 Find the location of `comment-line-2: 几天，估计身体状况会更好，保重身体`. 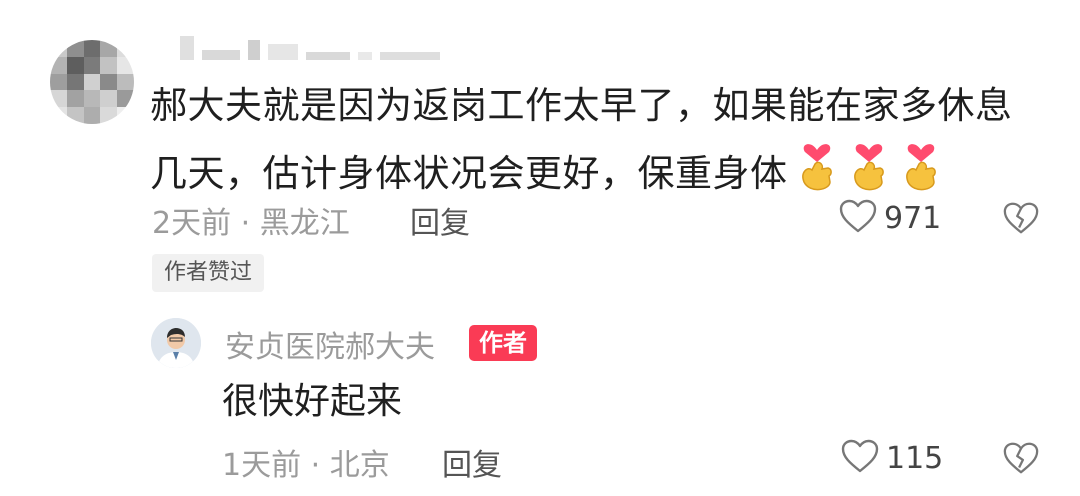

comment-line-2: 几天，估计身体状况会更好，保重身体 is located at coordinates (600, 172).